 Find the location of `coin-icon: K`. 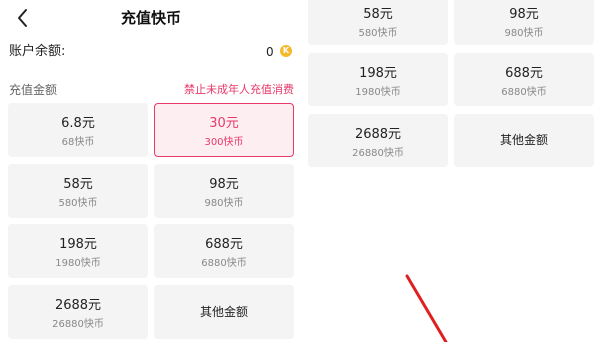

coin-icon: K is located at coordinates (286, 51).